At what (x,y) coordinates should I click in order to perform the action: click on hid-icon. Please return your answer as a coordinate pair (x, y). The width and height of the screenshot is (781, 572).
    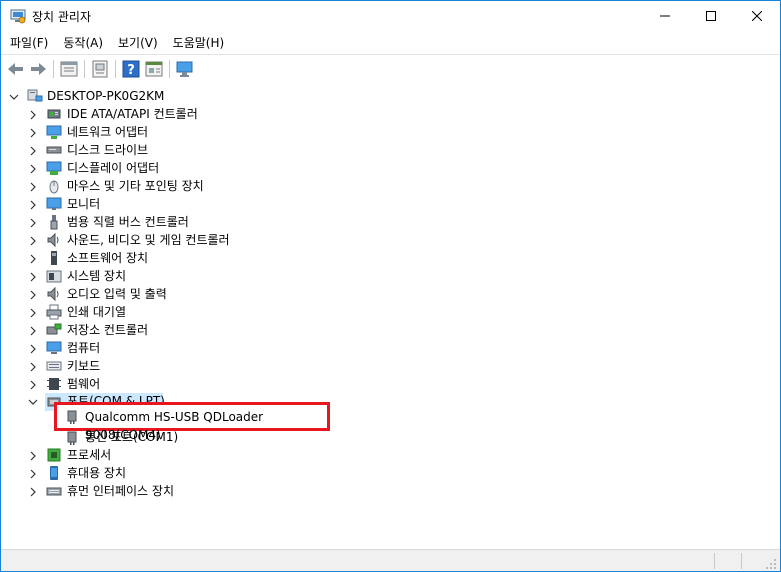
    Looking at the image, I should click on (54, 491).